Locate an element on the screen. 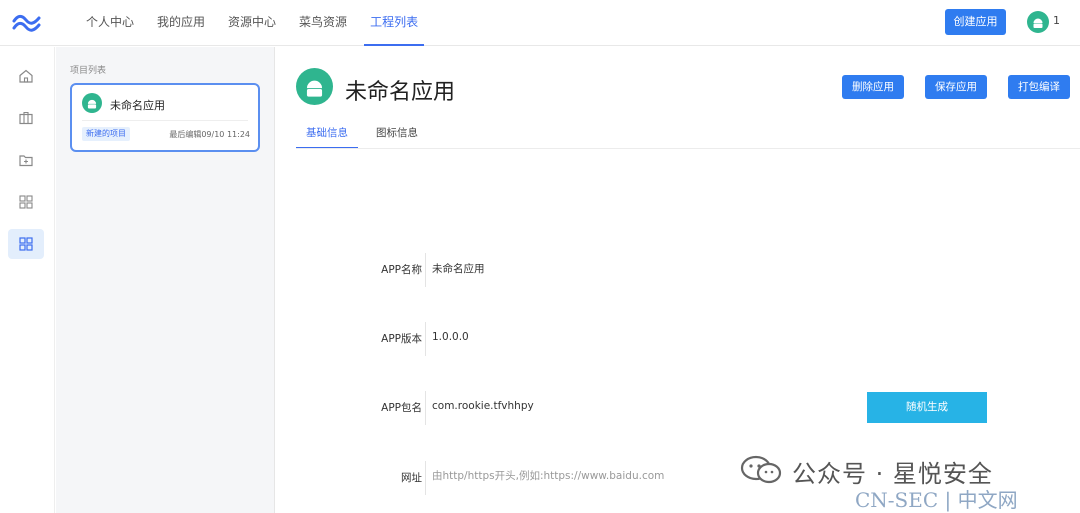  url-label: 网址 is located at coordinates (411, 478).